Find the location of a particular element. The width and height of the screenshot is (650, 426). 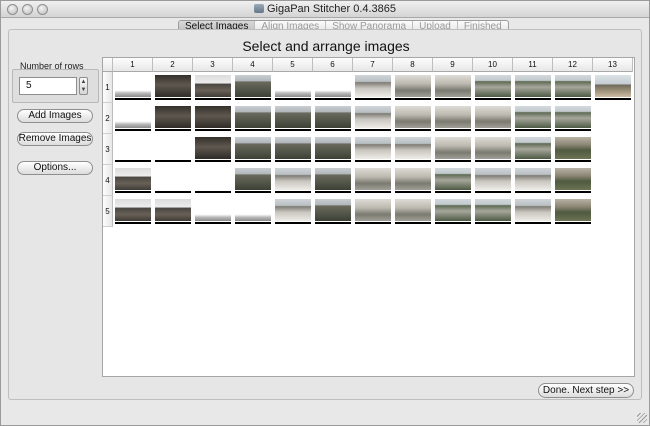

rows-input: 5 is located at coordinates (48, 86).